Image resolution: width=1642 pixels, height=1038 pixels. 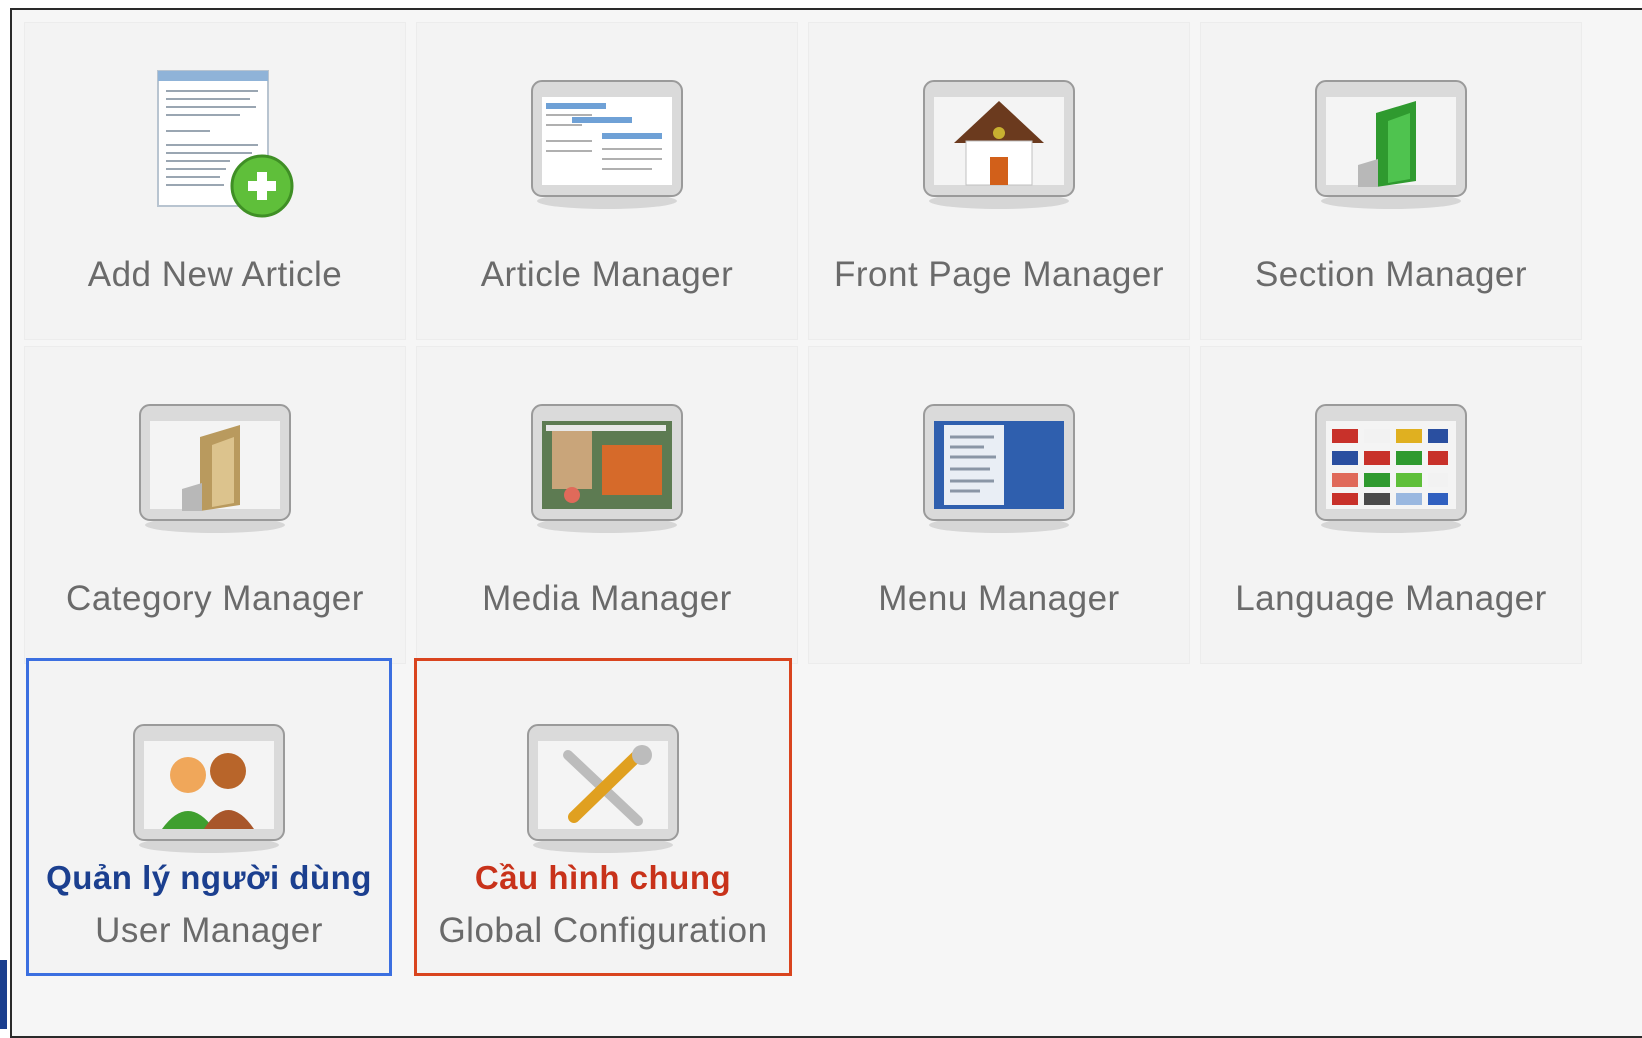 I want to click on tile-label: User Manager, so click(x=209, y=930).